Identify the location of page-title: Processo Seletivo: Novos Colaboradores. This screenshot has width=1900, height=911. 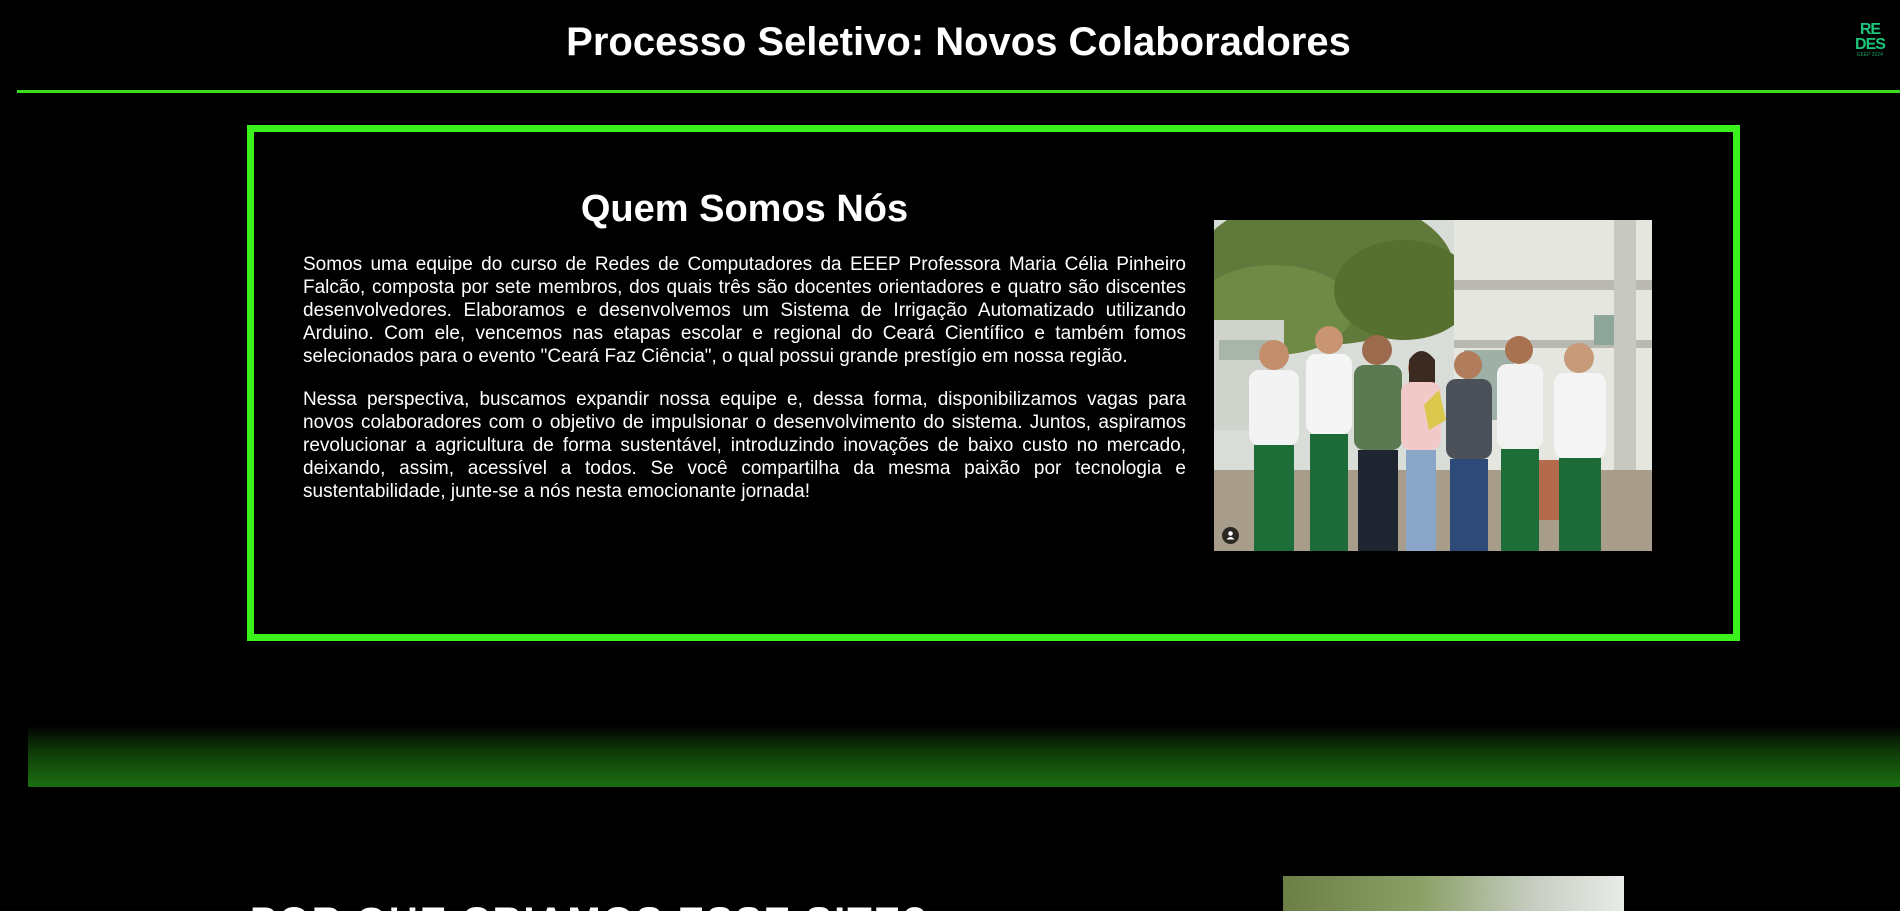
(958, 42).